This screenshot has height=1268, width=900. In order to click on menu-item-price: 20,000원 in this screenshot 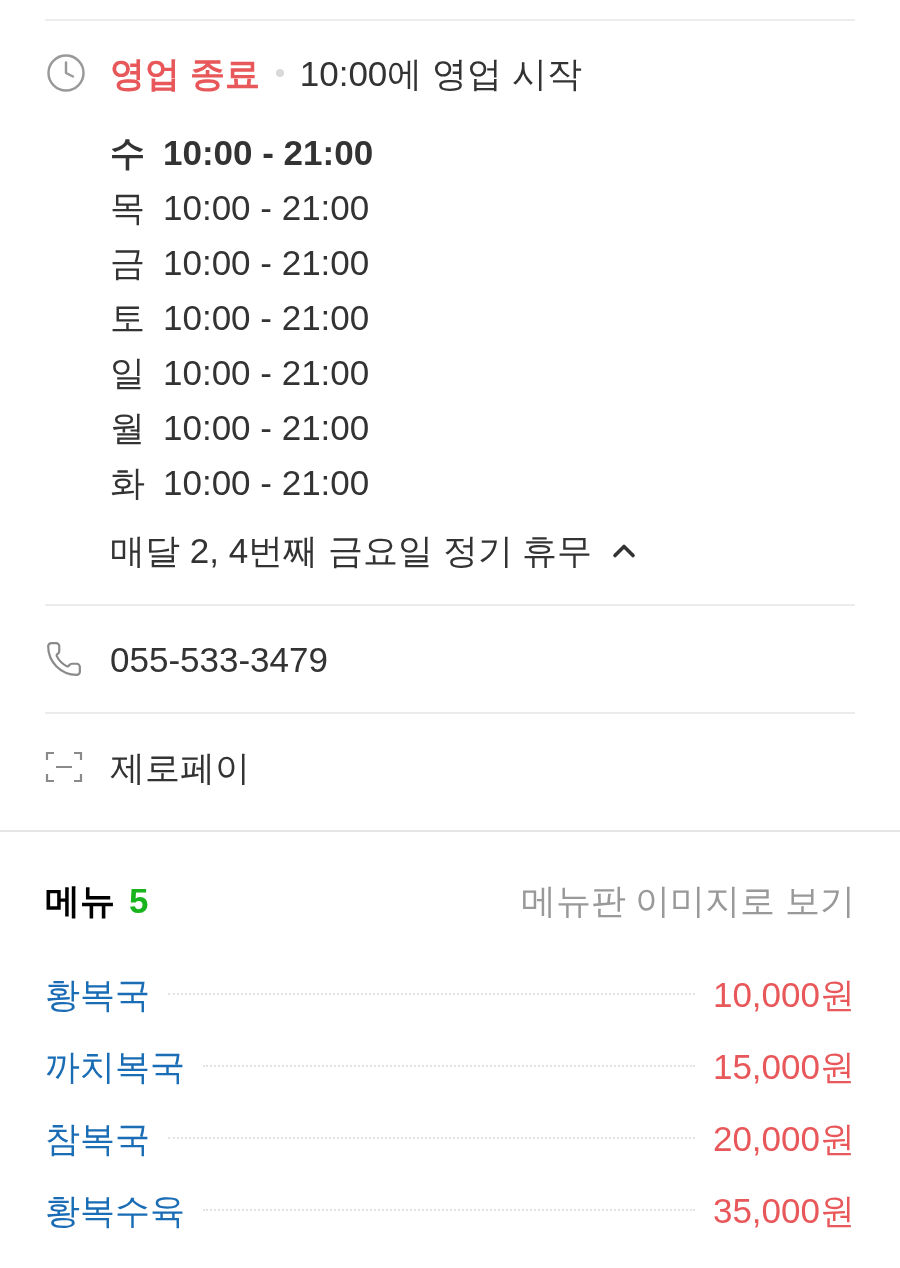, I will do `click(783, 1138)`.